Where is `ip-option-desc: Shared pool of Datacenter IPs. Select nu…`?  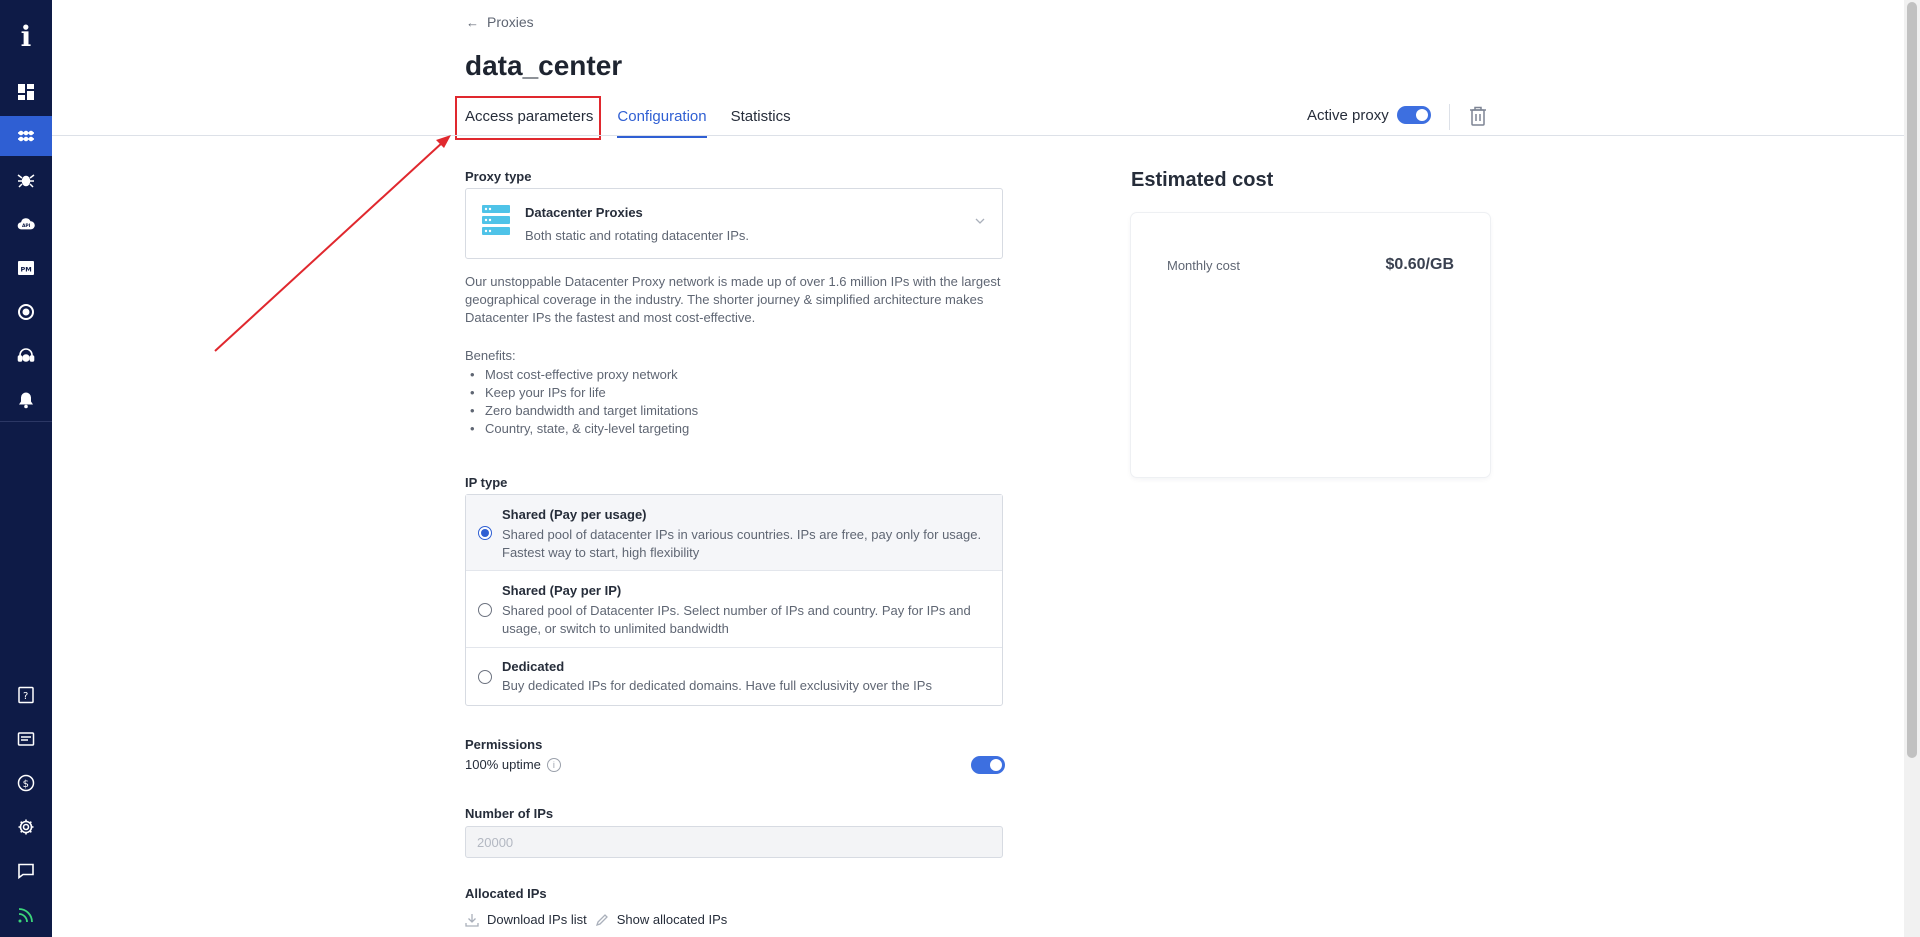
ip-option-desc: Shared pool of Datacenter IPs. Select nu… is located at coordinates (736, 619).